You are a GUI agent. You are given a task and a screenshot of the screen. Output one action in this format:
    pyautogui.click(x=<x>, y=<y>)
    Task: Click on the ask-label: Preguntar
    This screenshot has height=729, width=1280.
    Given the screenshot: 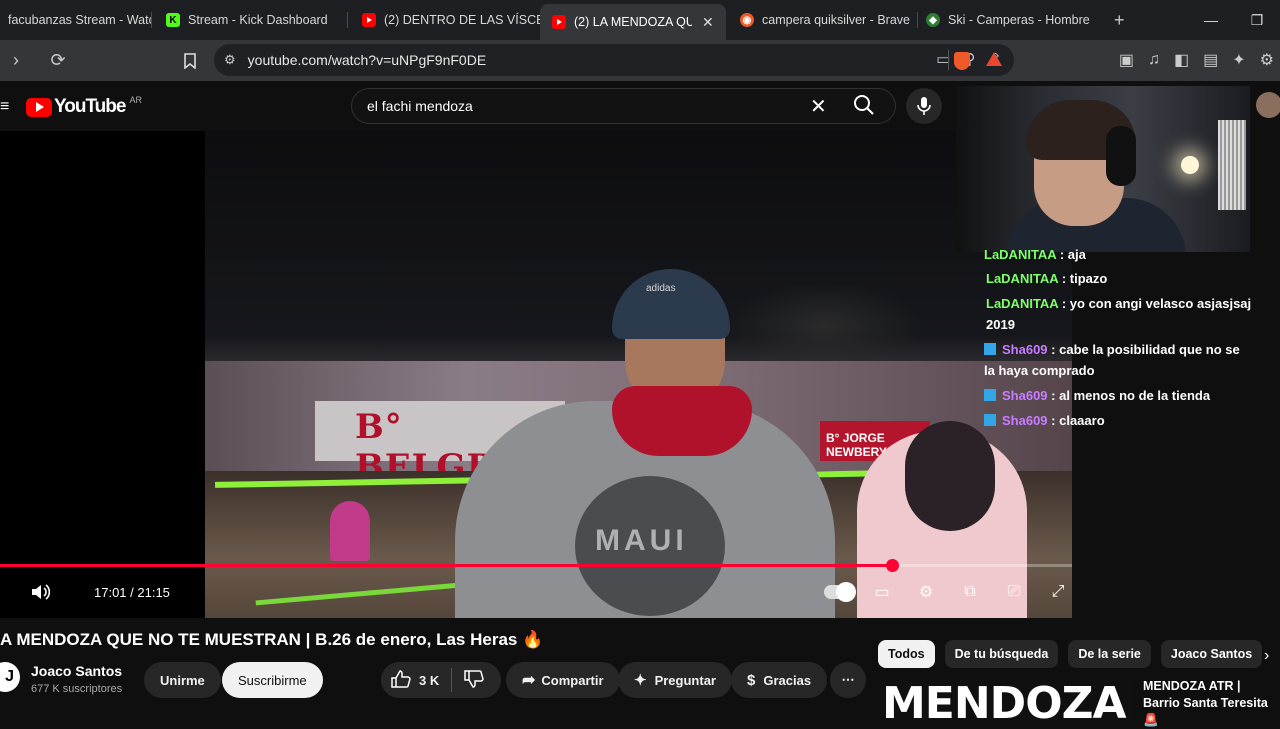 What is the action you would take?
    pyautogui.click(x=685, y=680)
    